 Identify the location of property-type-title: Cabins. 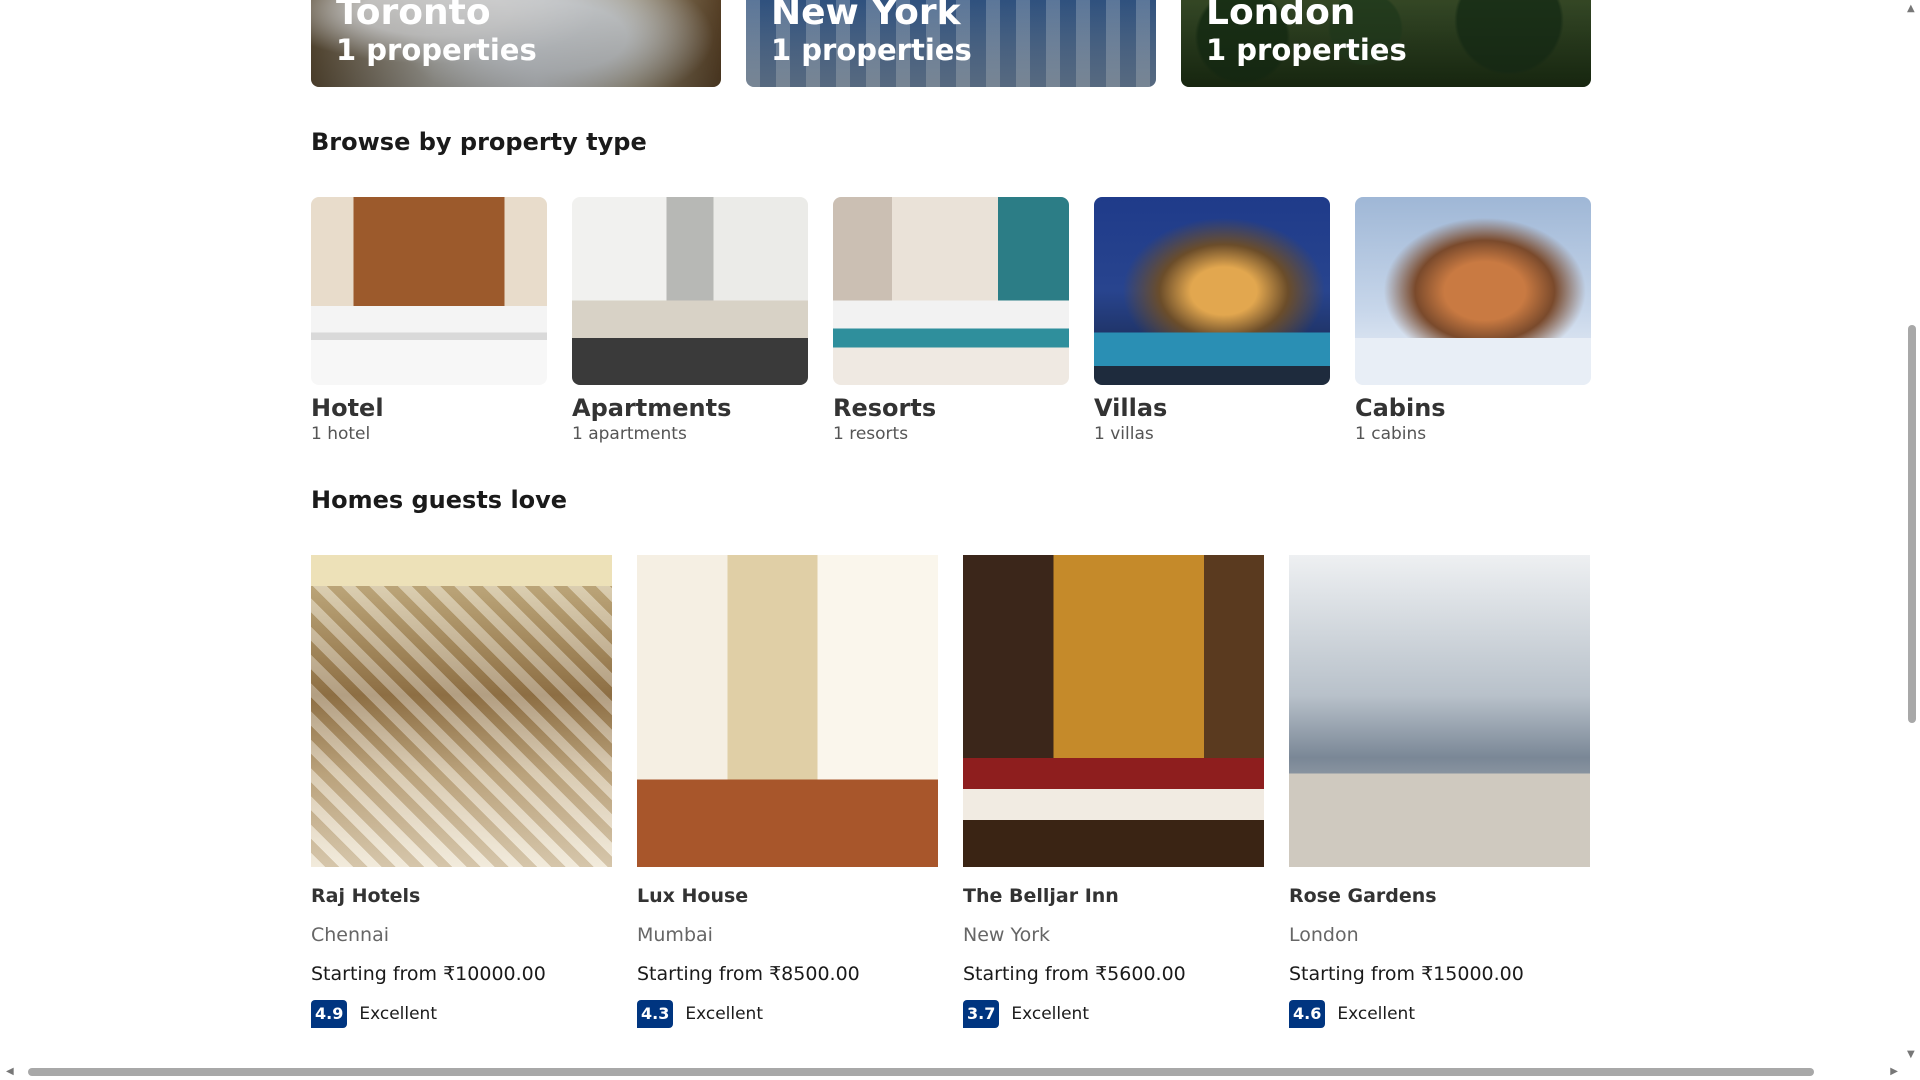
(1400, 408).